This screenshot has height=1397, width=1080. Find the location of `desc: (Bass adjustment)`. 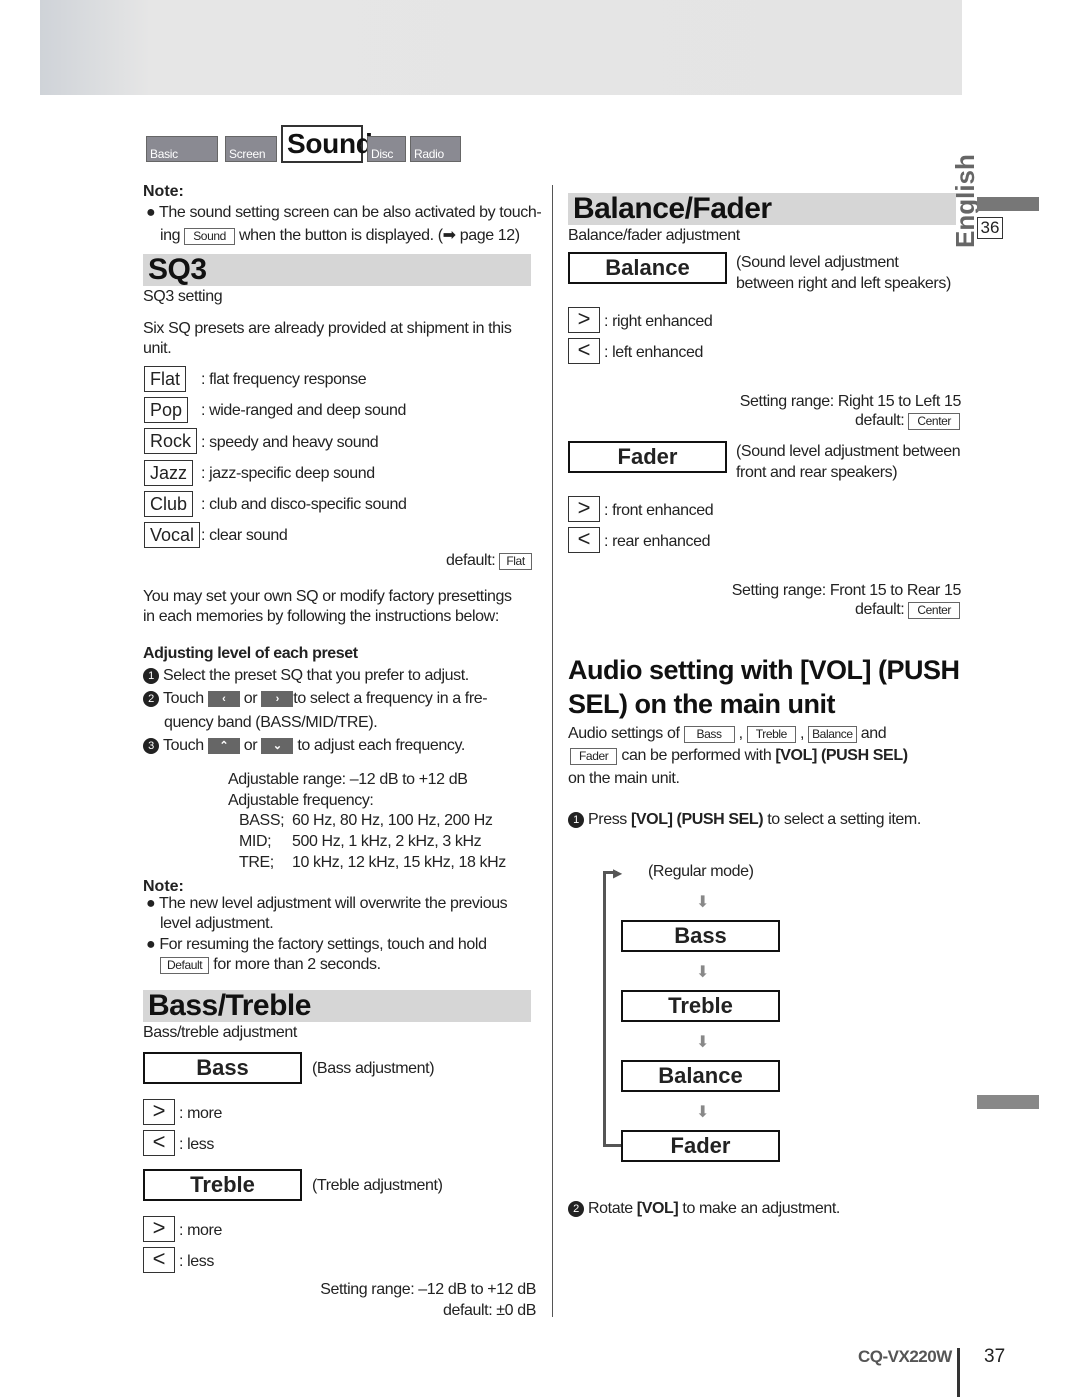

desc: (Bass adjustment) is located at coordinates (373, 1068).